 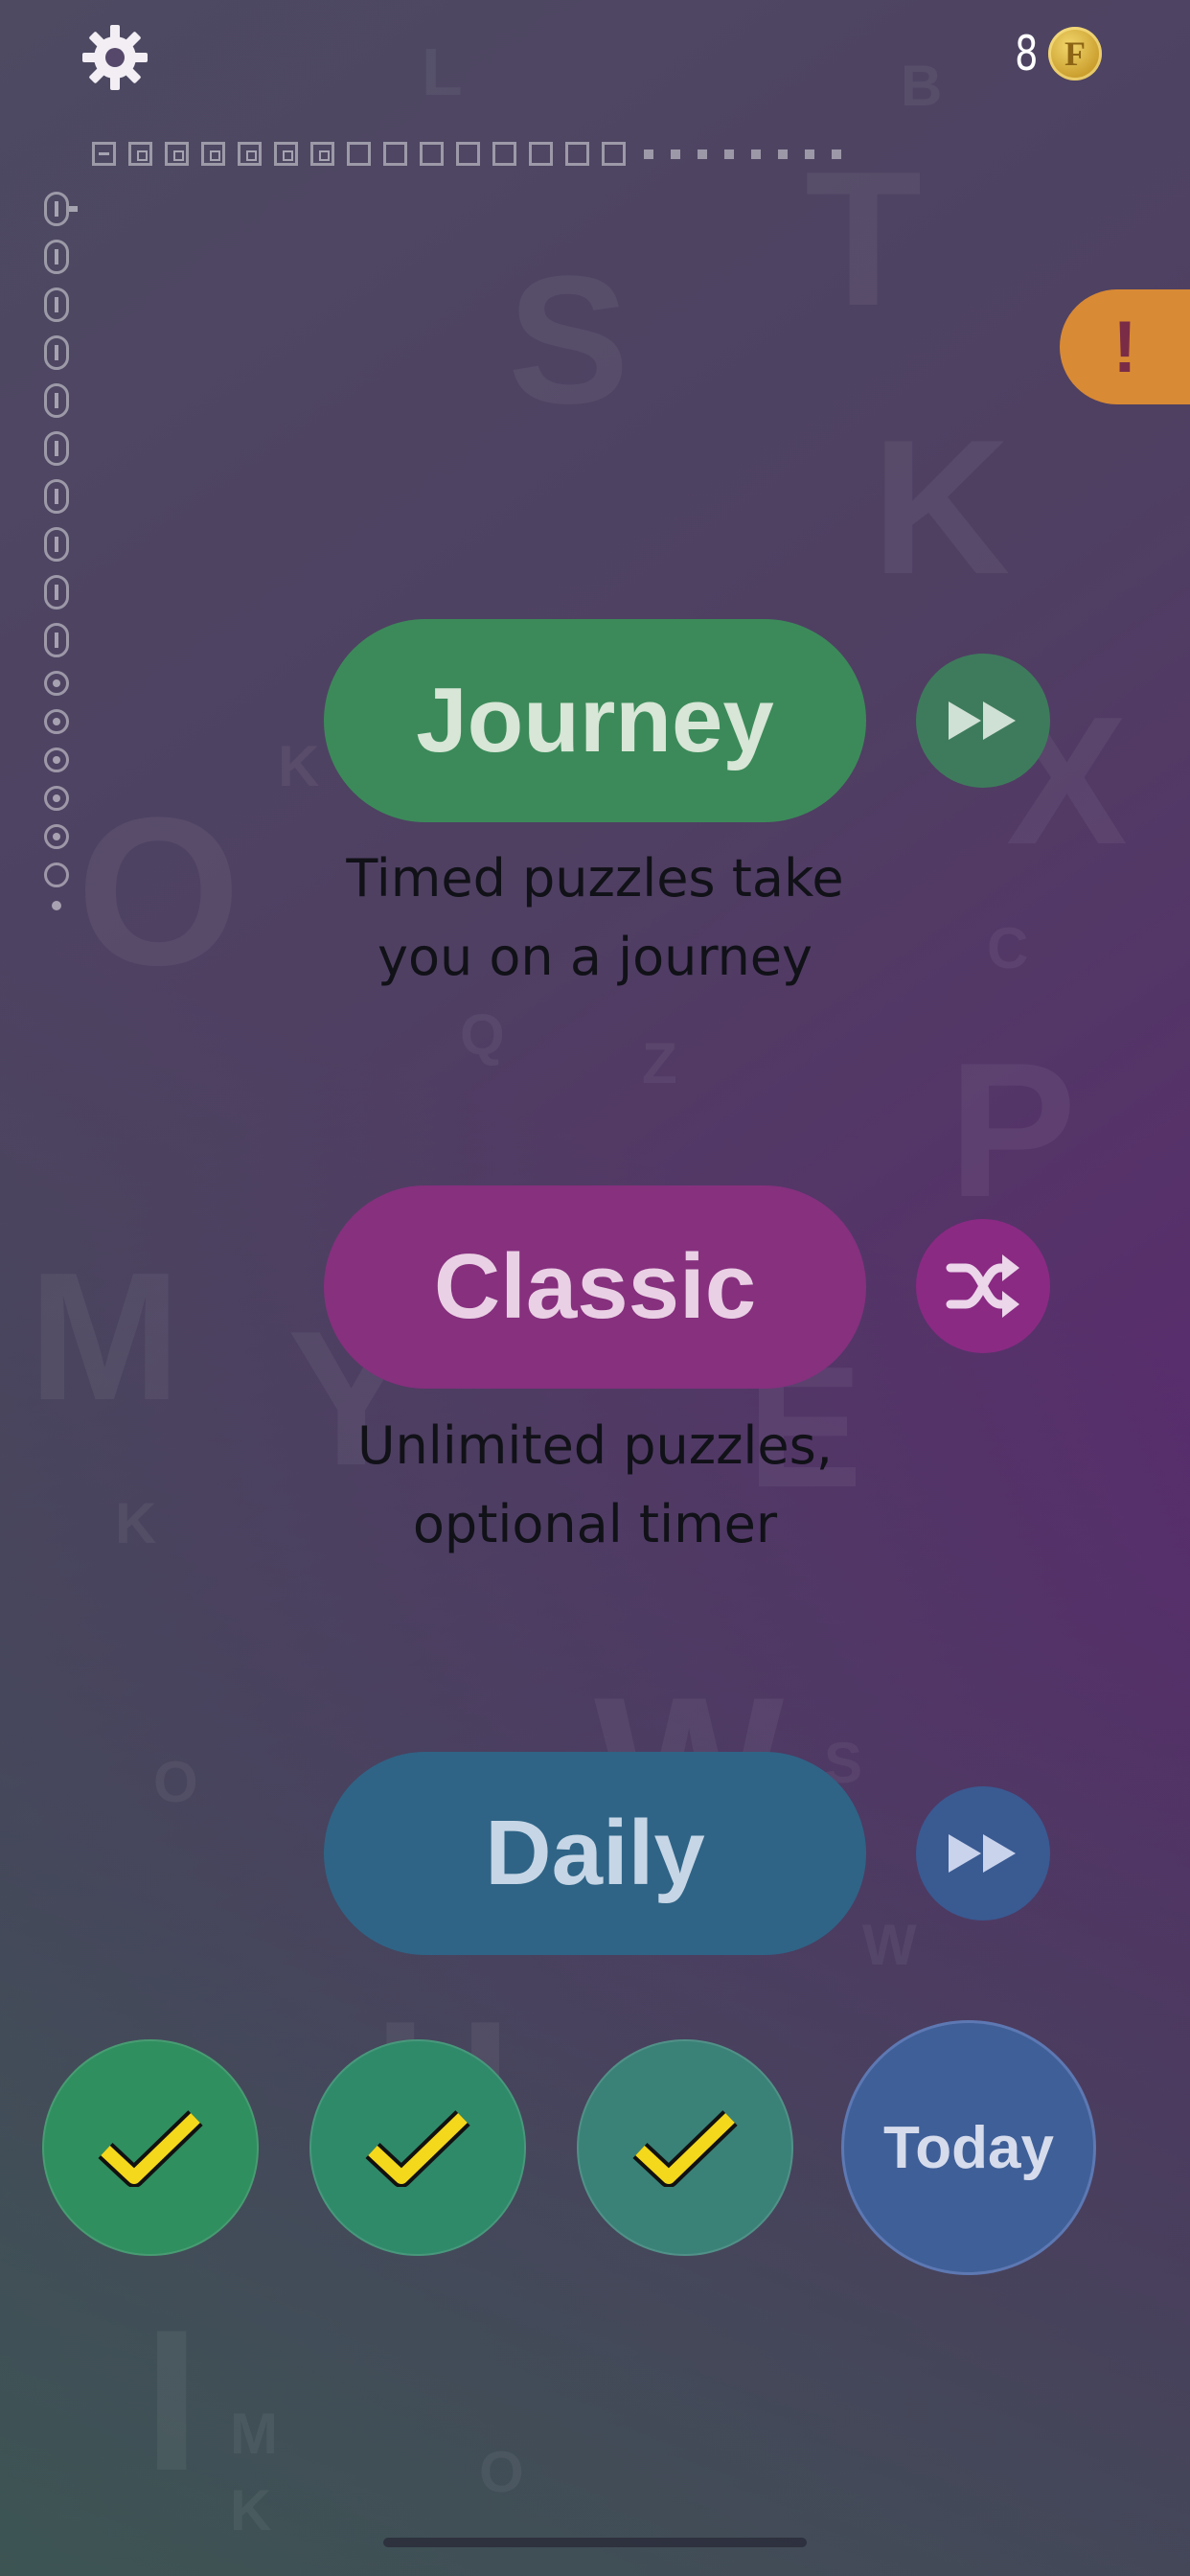 I want to click on classic-label: Classic, so click(x=595, y=1286).